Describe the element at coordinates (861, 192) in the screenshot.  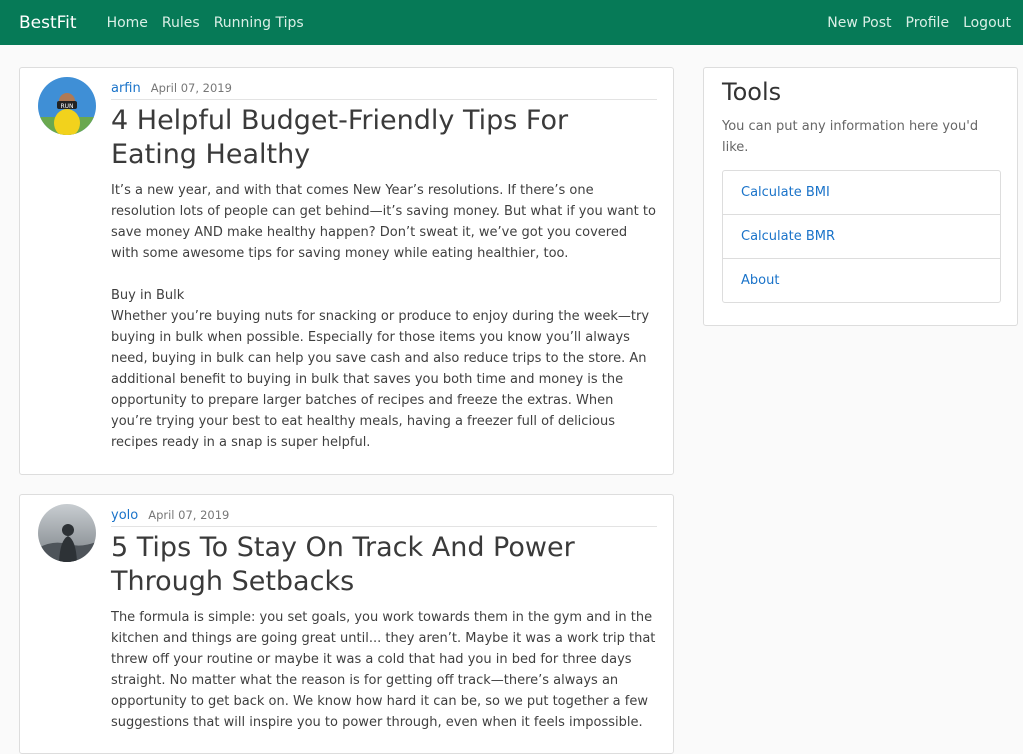
I see `list-item: Calculate BMI` at that location.